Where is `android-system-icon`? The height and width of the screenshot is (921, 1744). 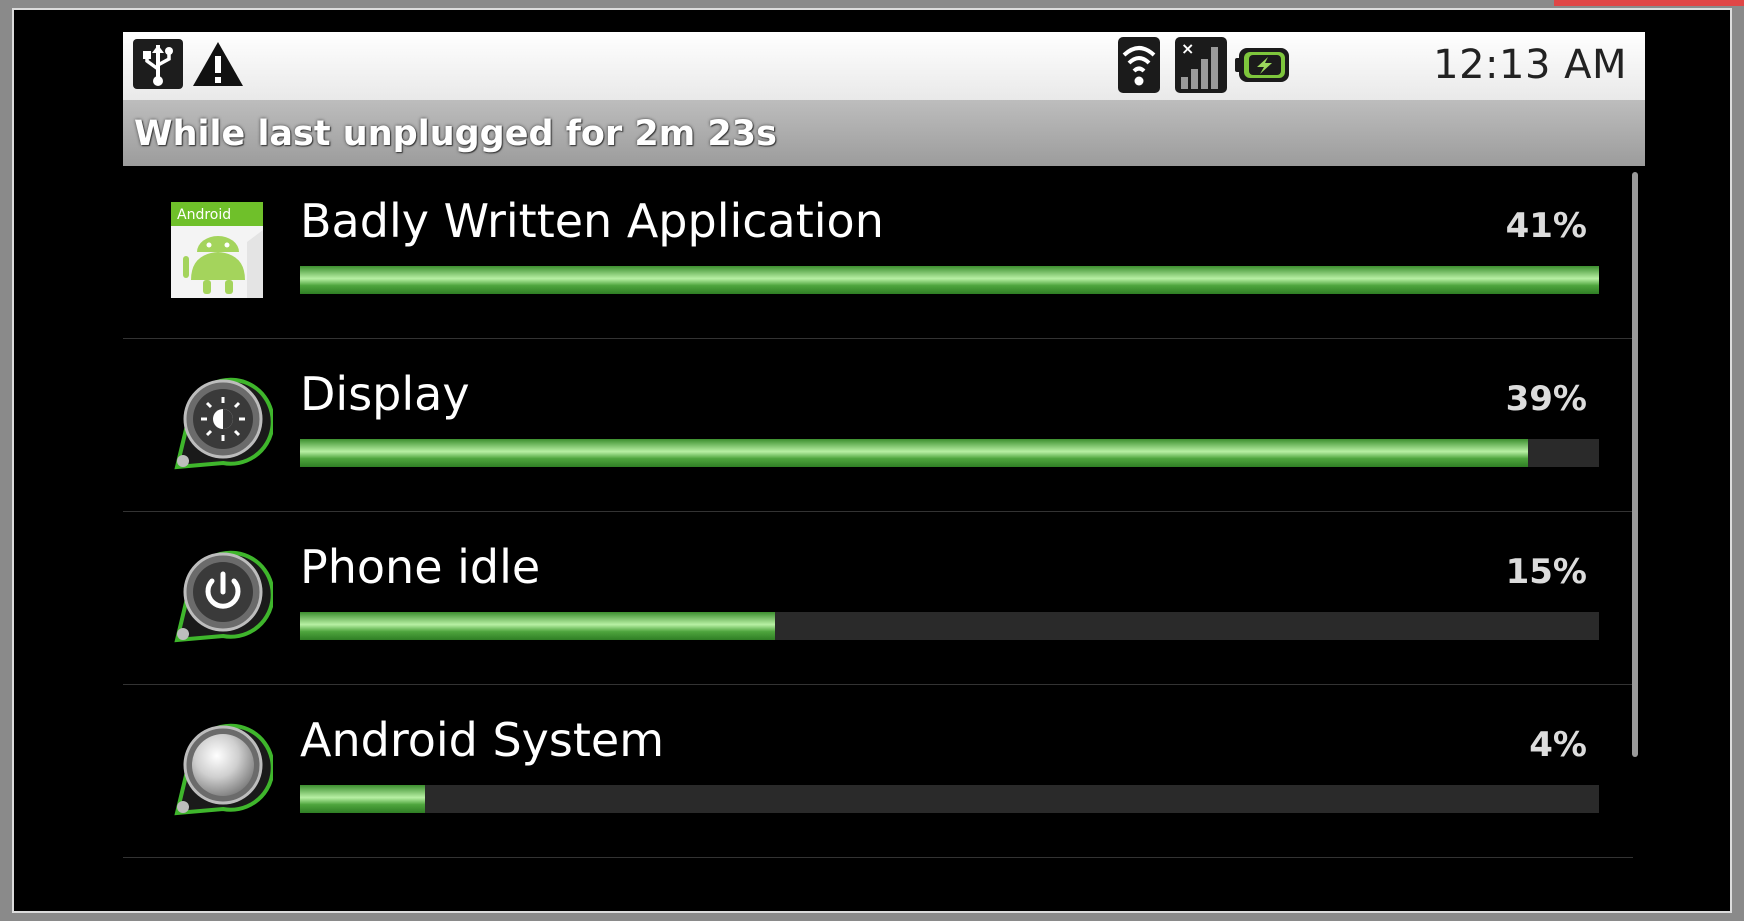 android-system-icon is located at coordinates (219, 768).